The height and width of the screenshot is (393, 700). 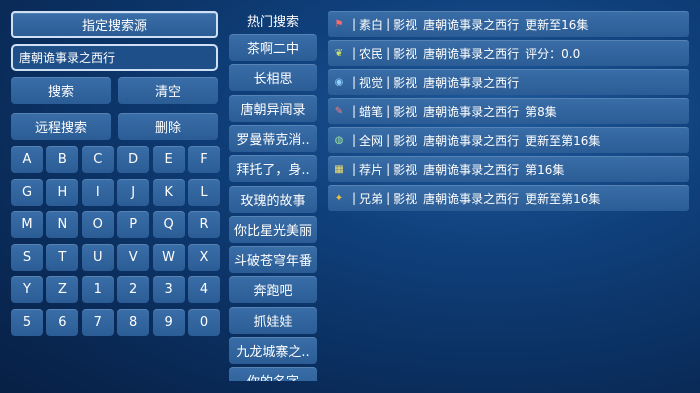 I want to click on source-select-button: 指定搜索源, so click(x=114, y=24).